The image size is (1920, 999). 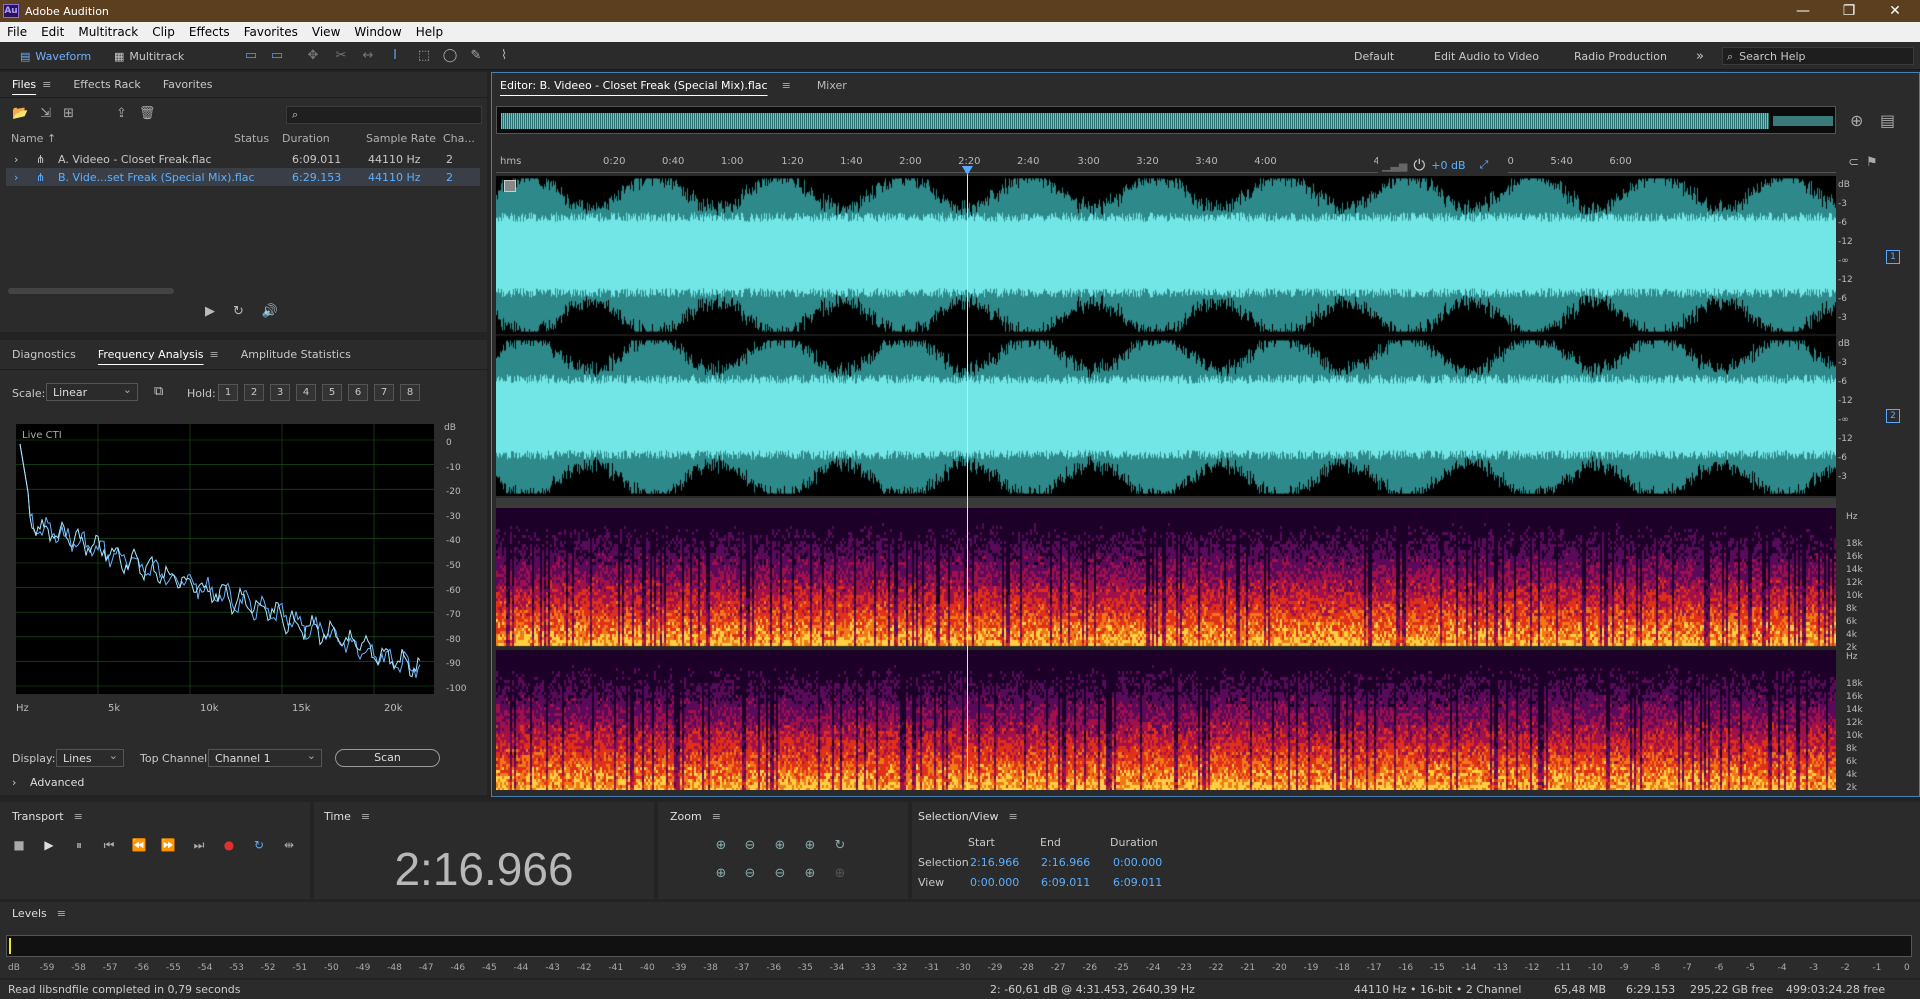 What do you see at coordinates (254, 392) in the screenshot?
I see `hold-button-2: 2` at bounding box center [254, 392].